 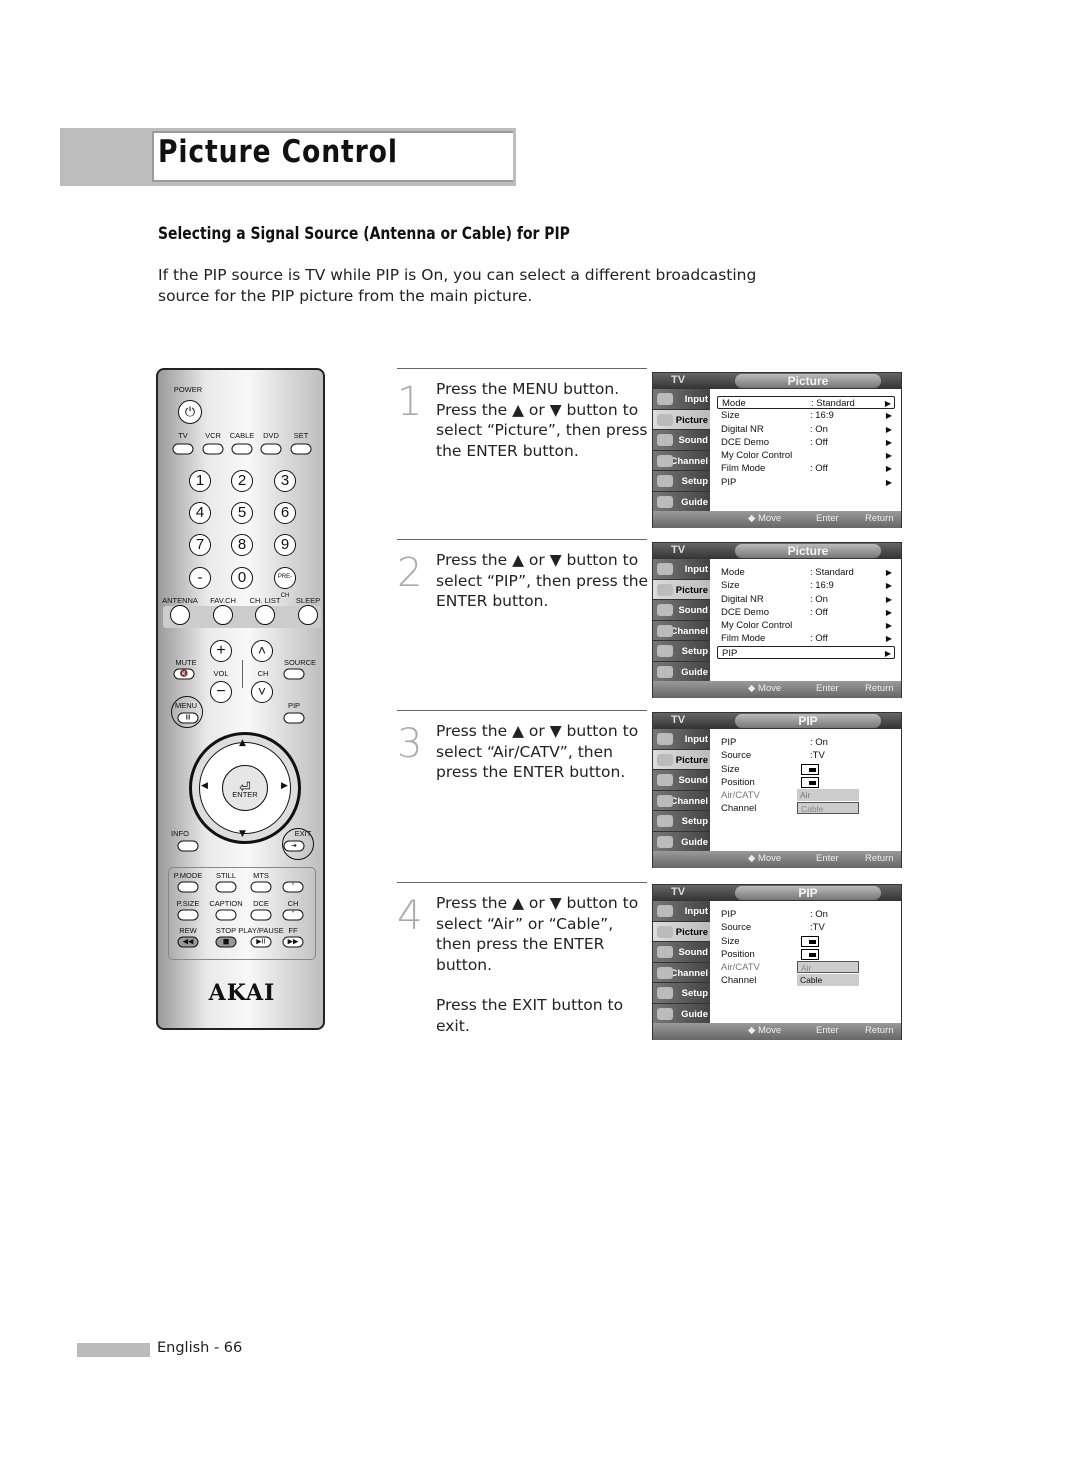 I want to click on page-number: English - 66, so click(x=200, y=1348).